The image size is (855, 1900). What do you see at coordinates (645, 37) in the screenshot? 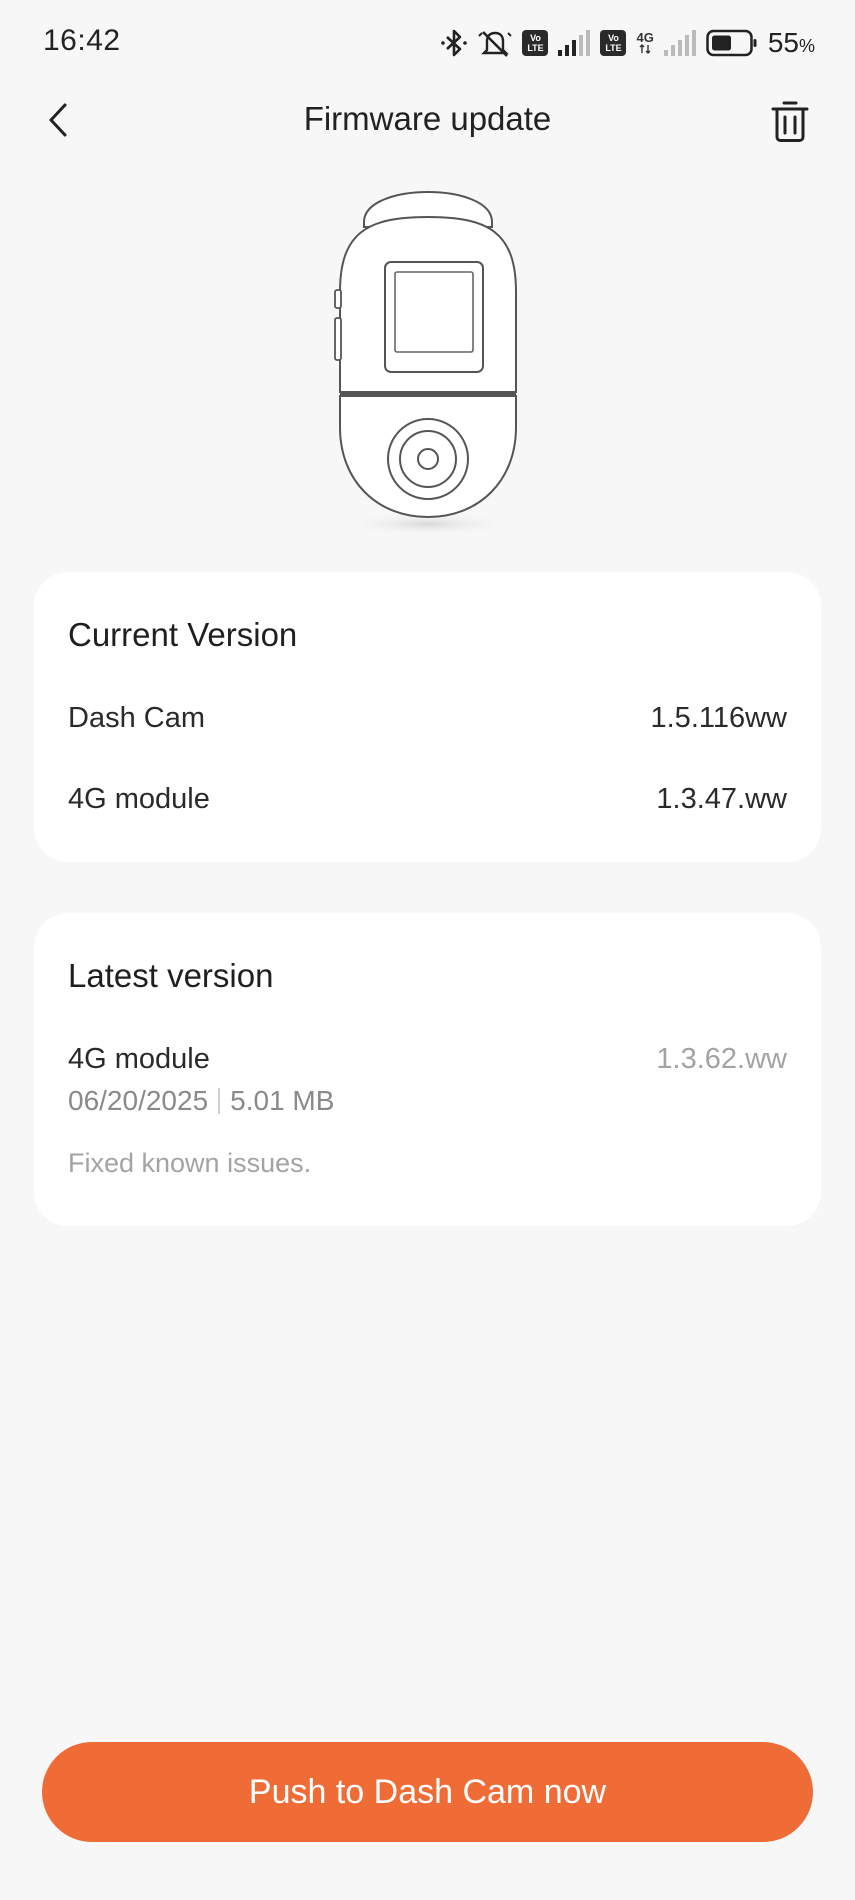
I see `network-label: 4G` at bounding box center [645, 37].